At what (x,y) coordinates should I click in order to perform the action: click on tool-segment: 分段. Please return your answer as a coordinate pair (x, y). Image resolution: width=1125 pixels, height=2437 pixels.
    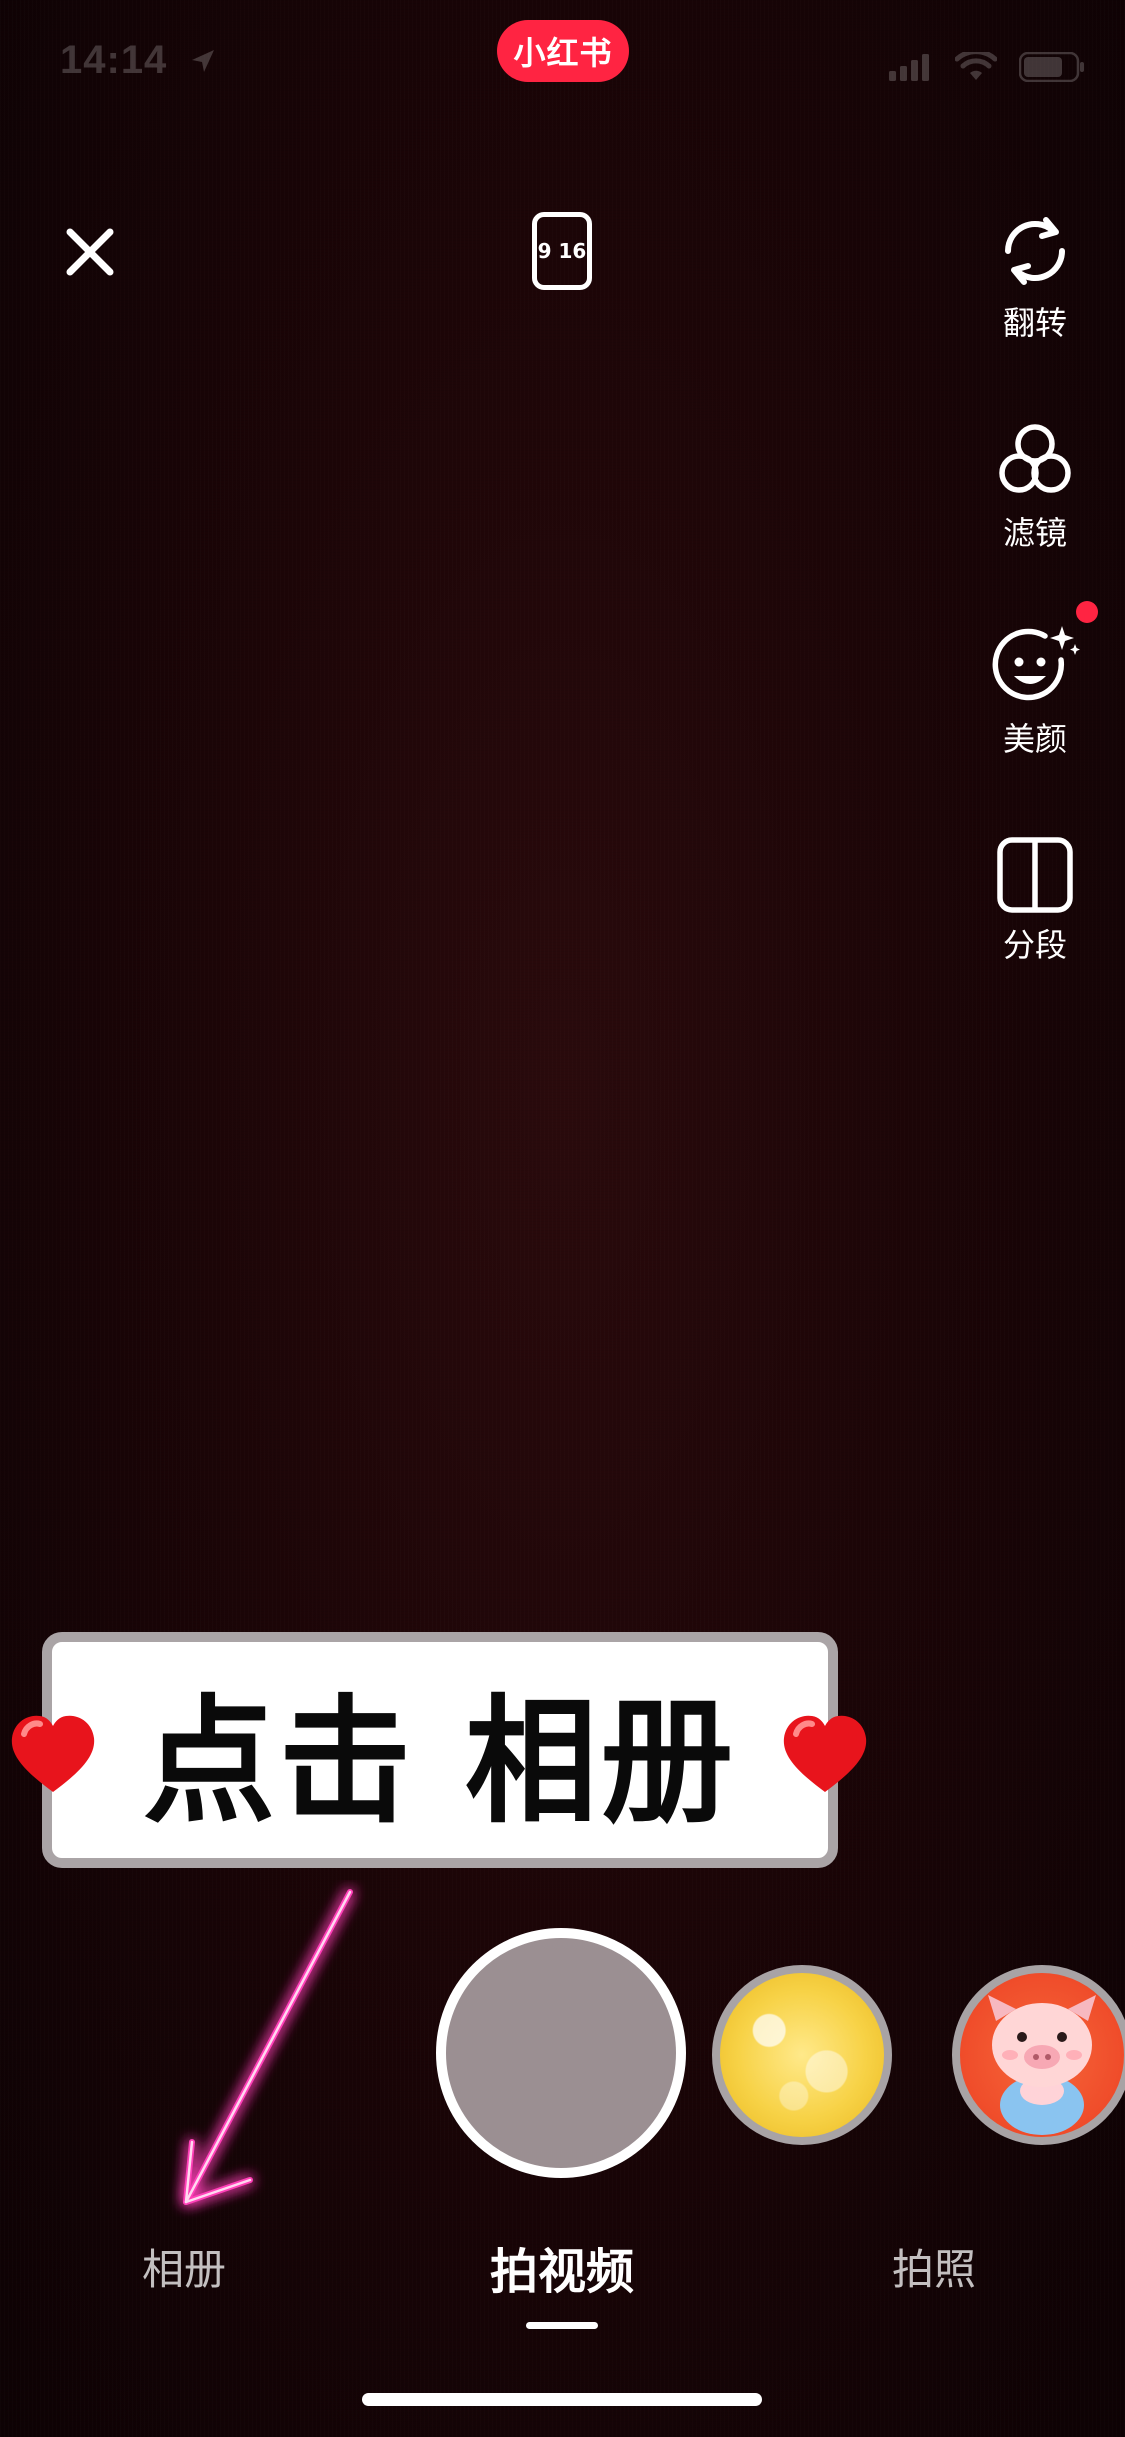
    Looking at the image, I should click on (1035, 901).